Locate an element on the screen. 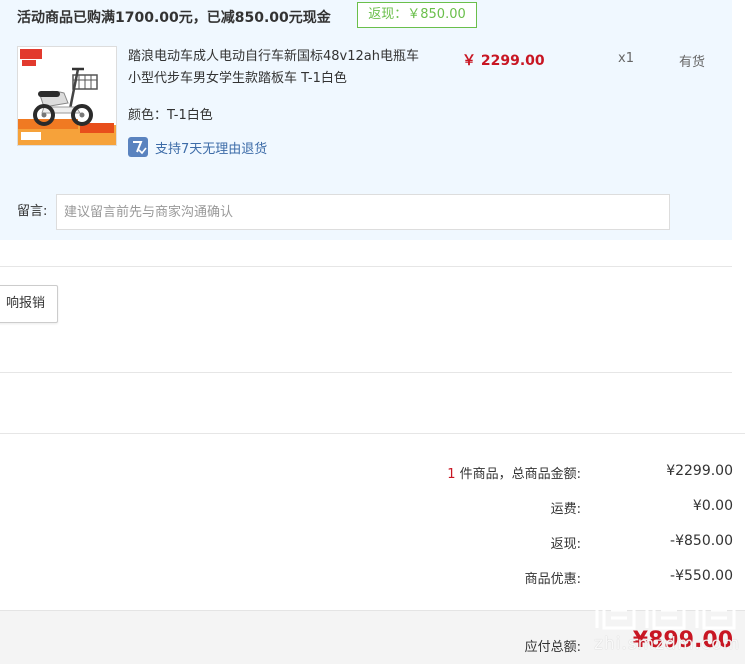 This screenshot has width=745, height=664. shipping-value: ¥0.00 is located at coordinates (712, 506).